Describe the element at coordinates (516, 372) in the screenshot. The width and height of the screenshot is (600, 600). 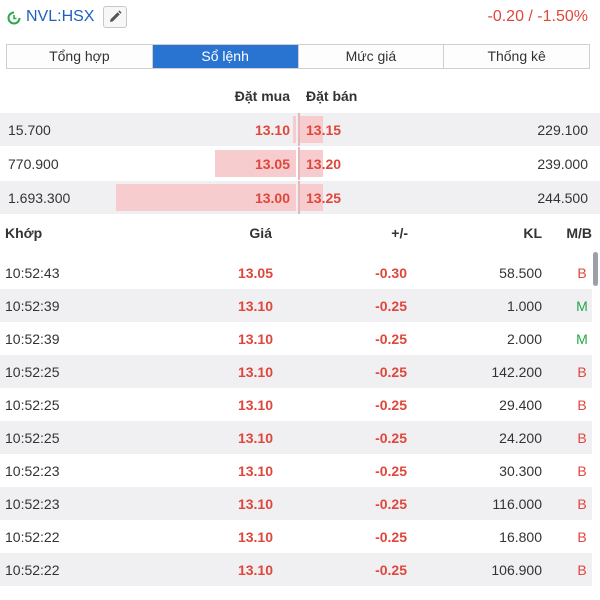
I see `trade-volume: 142.200` at that location.